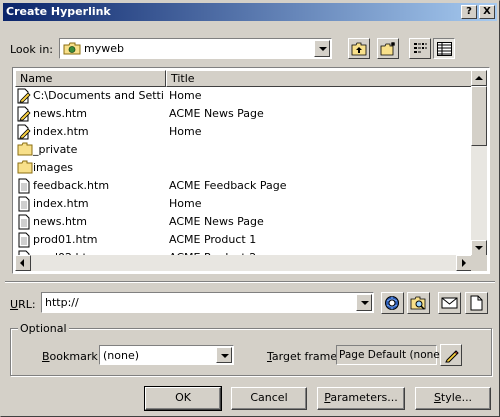 Image resolution: width=500 pixels, height=417 pixels. I want to click on scroll-left-icon, so click(23, 263).